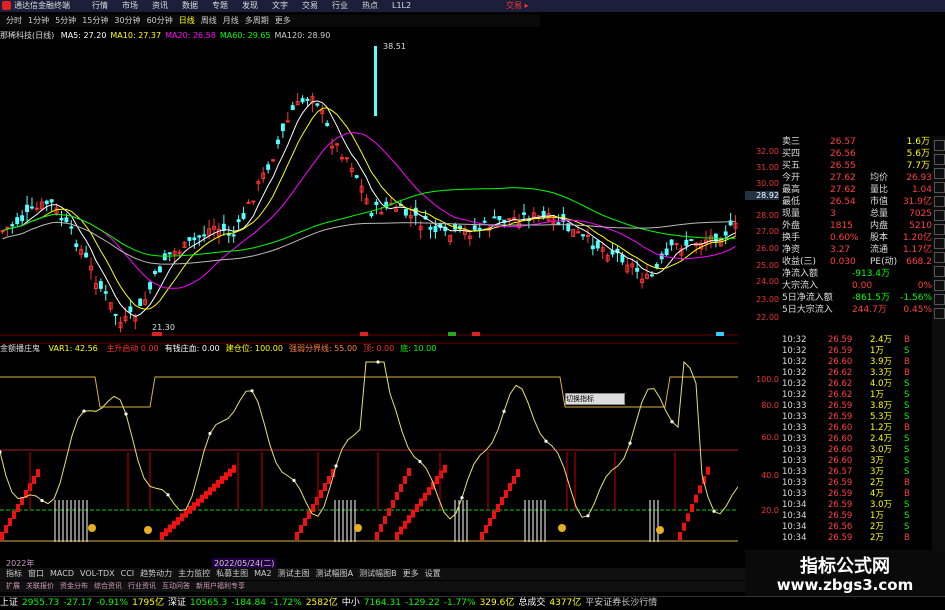 The height and width of the screenshot is (610, 945). I want to click on info-tab: 新用户福利专享, so click(220, 586).